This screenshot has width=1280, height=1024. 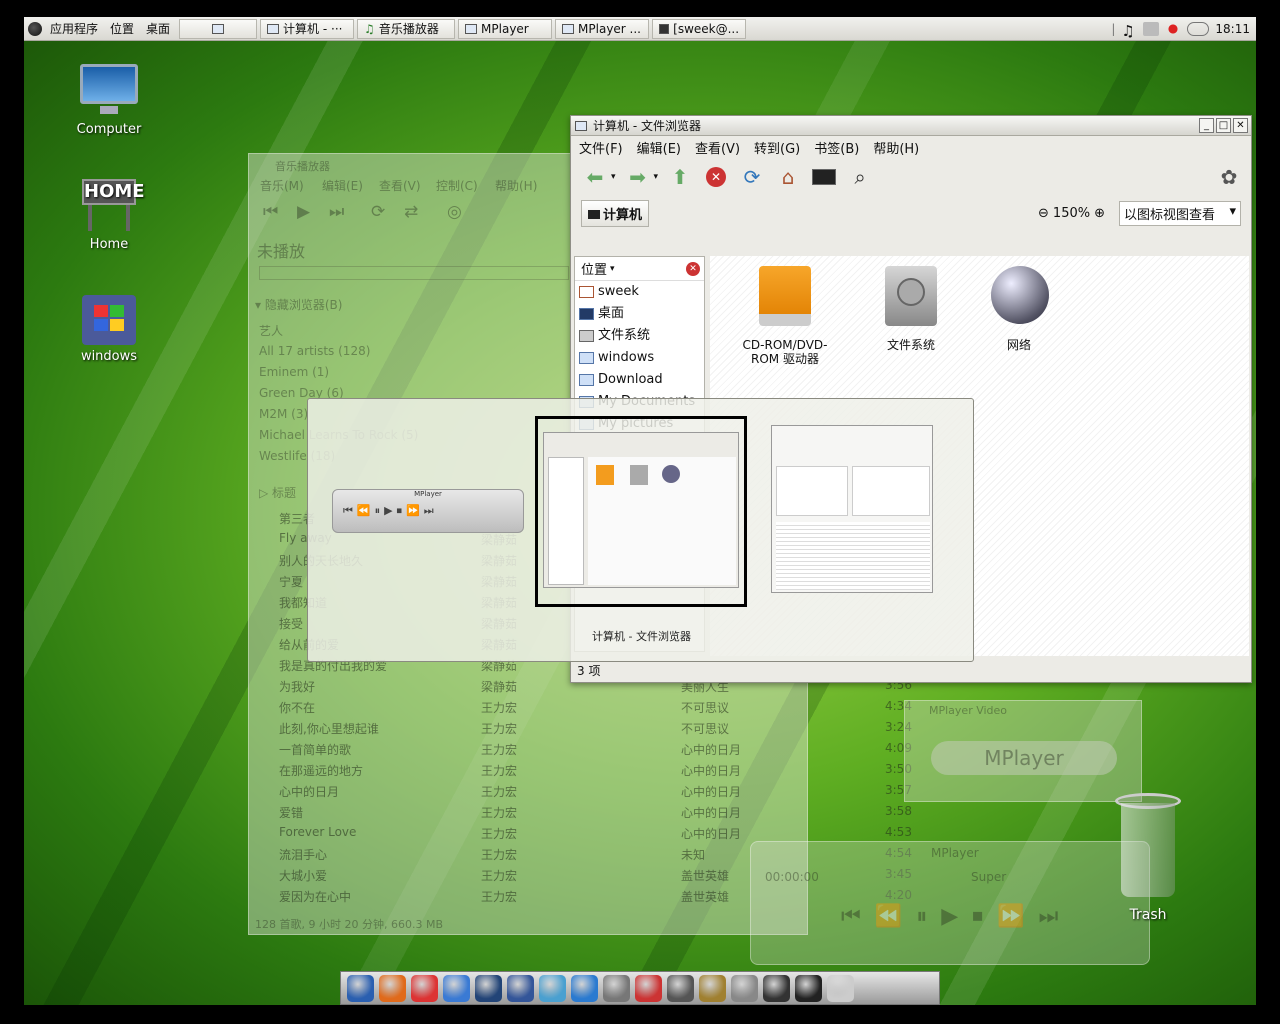 What do you see at coordinates (282, 185) in the screenshot?
I see `menu-music: 音乐(M)` at bounding box center [282, 185].